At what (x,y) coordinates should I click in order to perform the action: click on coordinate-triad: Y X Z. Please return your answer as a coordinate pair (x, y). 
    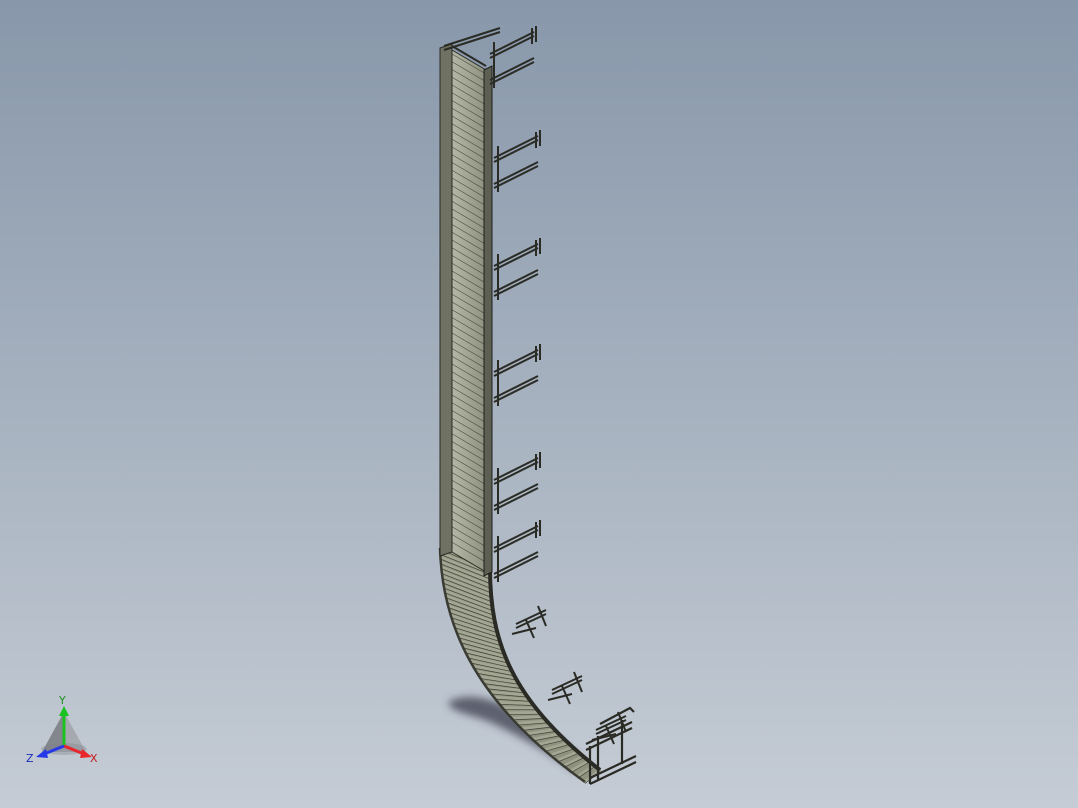
    Looking at the image, I should click on (64, 731).